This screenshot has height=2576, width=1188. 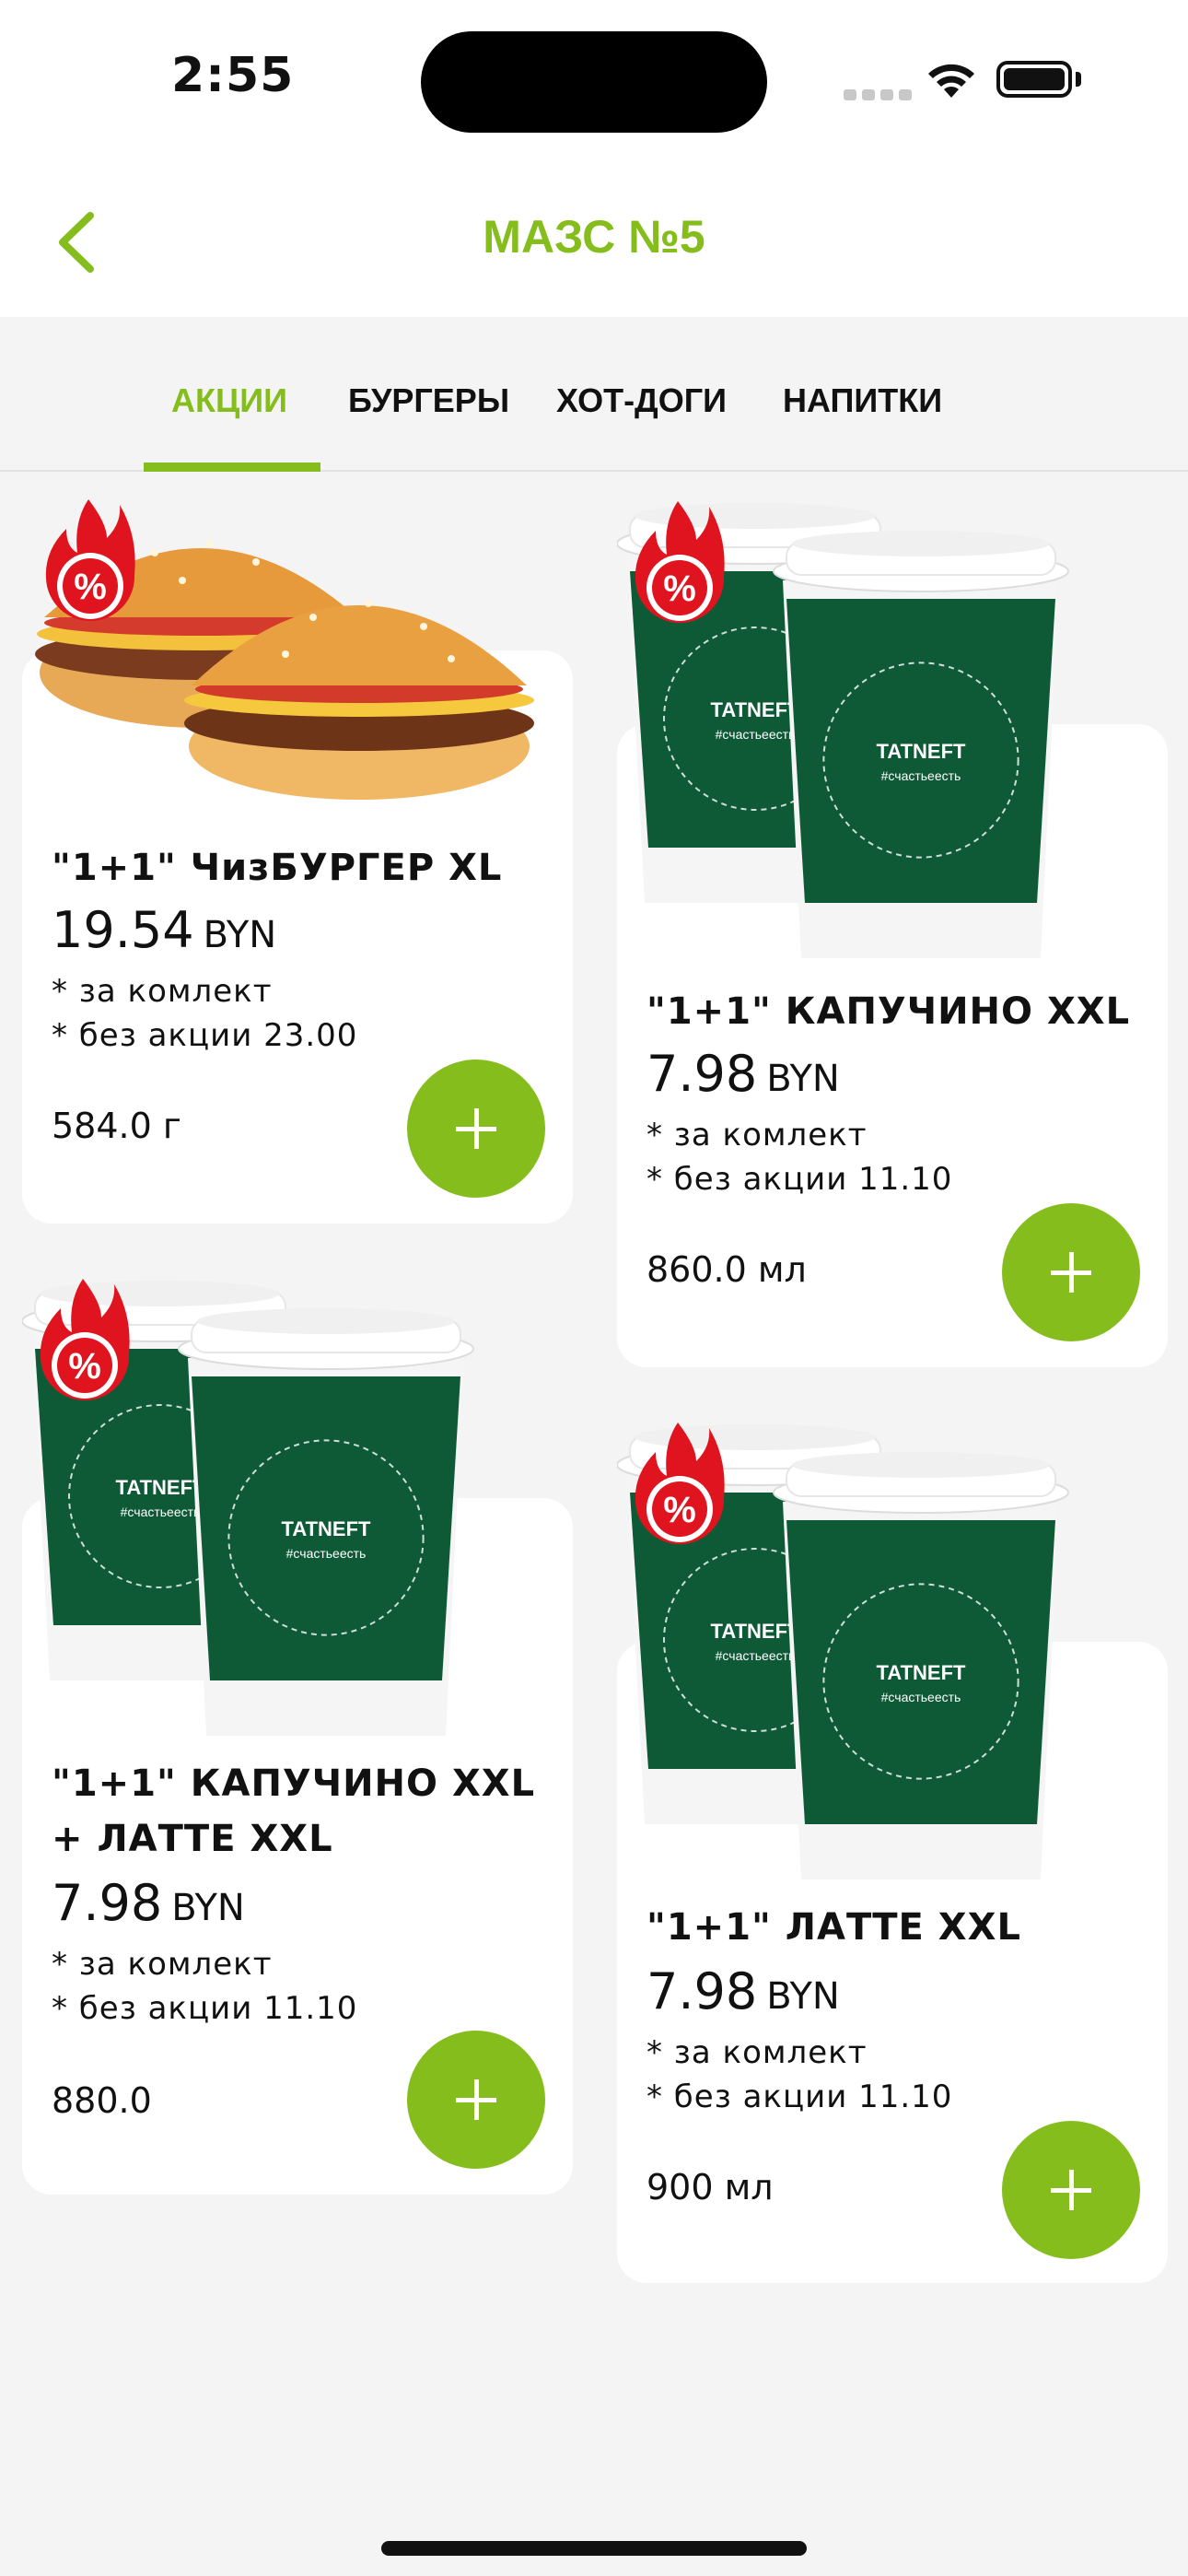 What do you see at coordinates (833, 1927) in the screenshot?
I see `product-title: "1+1" ЛАТТЕ XXL` at bounding box center [833, 1927].